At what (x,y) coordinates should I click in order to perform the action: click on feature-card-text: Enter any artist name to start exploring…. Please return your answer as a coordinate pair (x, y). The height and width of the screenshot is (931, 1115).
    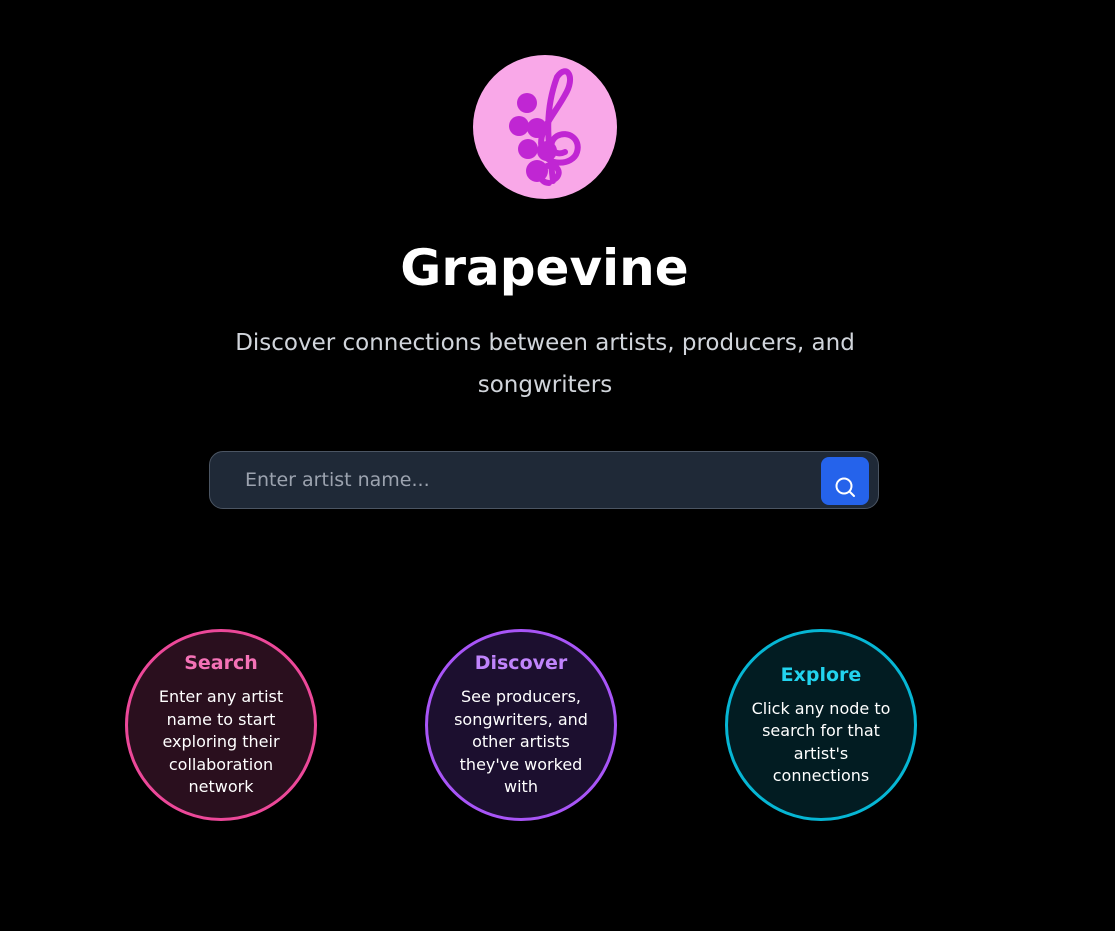
    Looking at the image, I should click on (221, 742).